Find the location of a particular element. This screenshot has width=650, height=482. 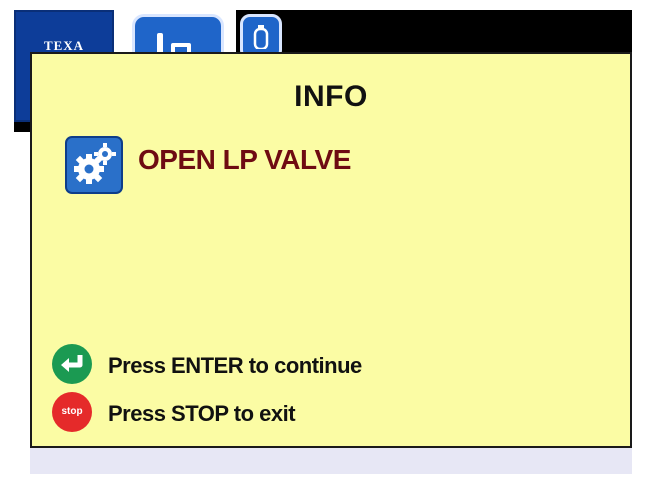

enter-action: Press ENTER to continue is located at coordinates (232, 364).